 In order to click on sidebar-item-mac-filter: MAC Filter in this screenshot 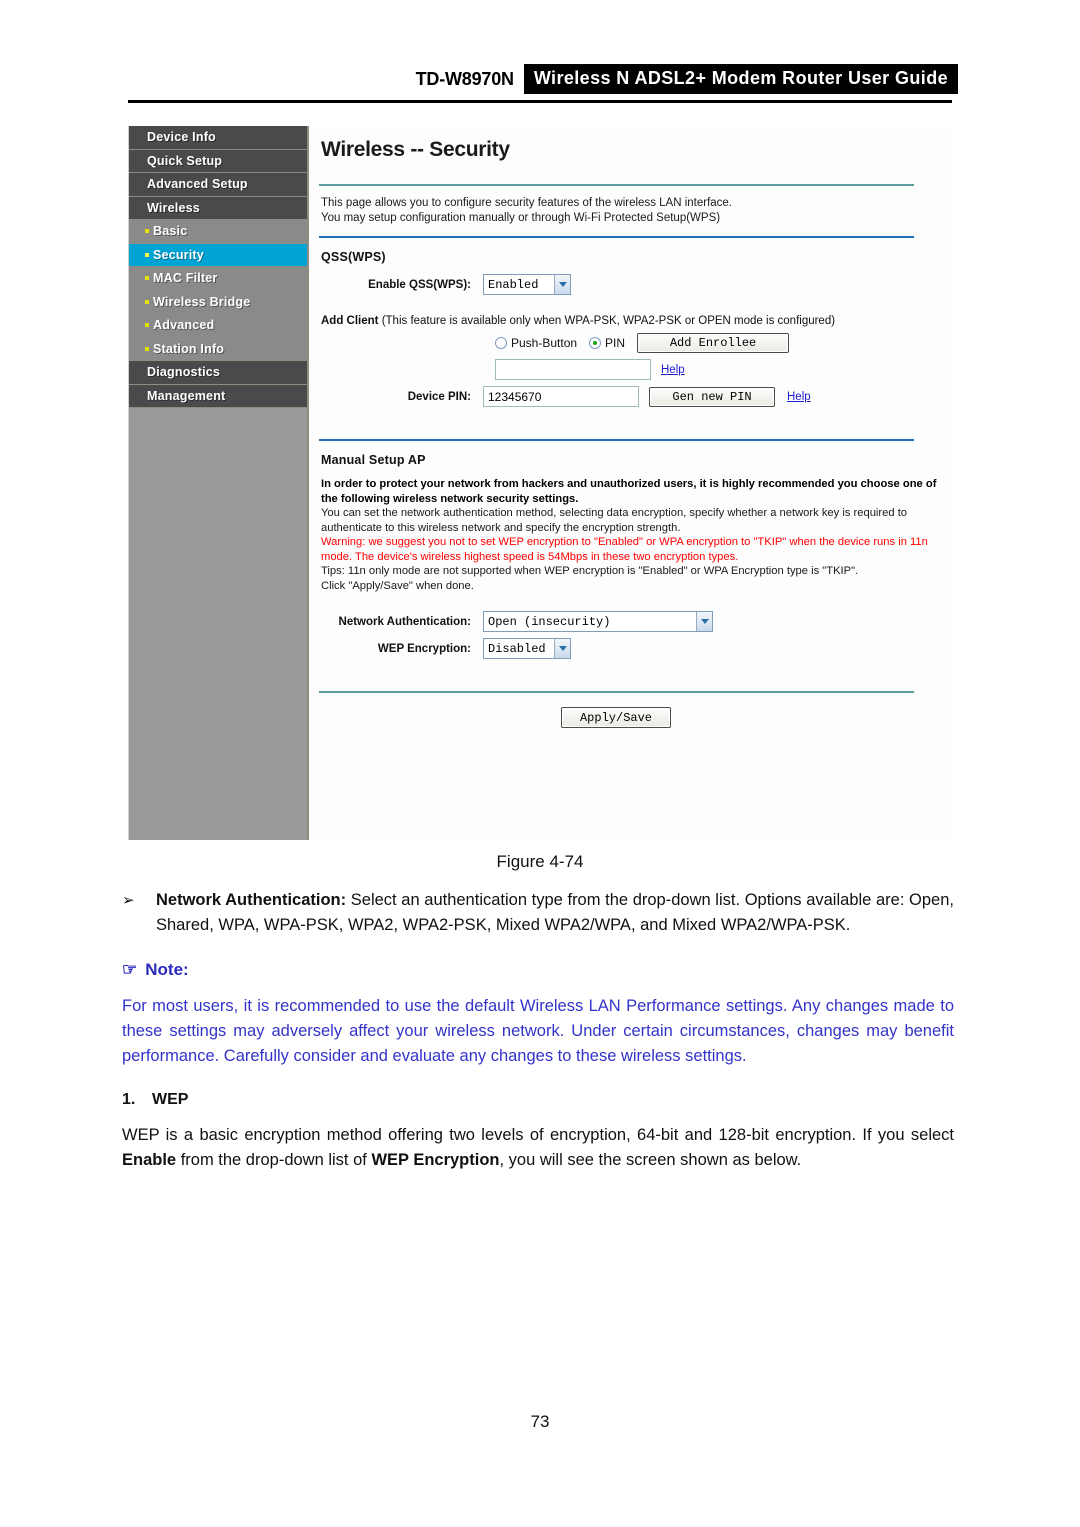, I will do `click(218, 279)`.